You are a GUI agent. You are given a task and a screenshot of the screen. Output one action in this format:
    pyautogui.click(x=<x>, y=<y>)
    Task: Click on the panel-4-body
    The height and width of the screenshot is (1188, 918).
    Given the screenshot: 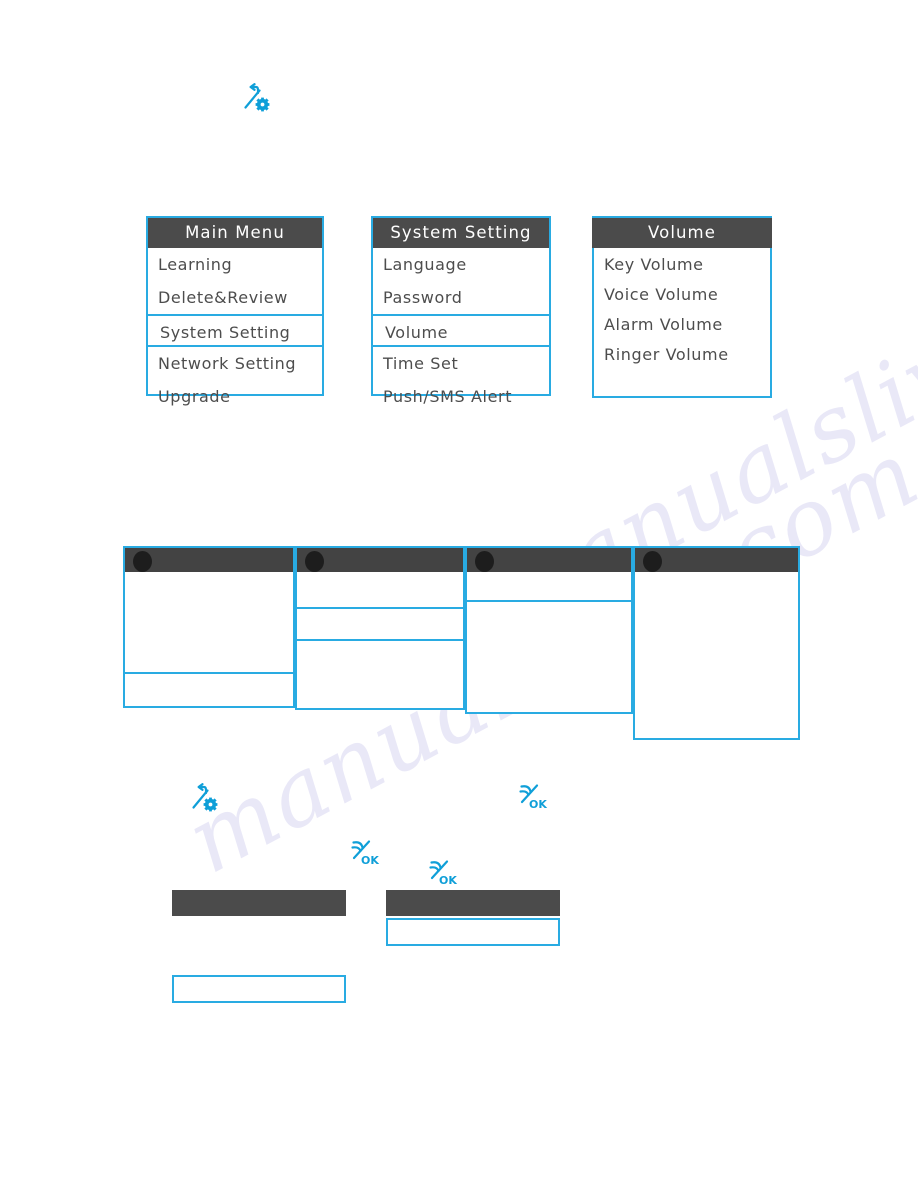 What is the action you would take?
    pyautogui.click(x=716, y=656)
    